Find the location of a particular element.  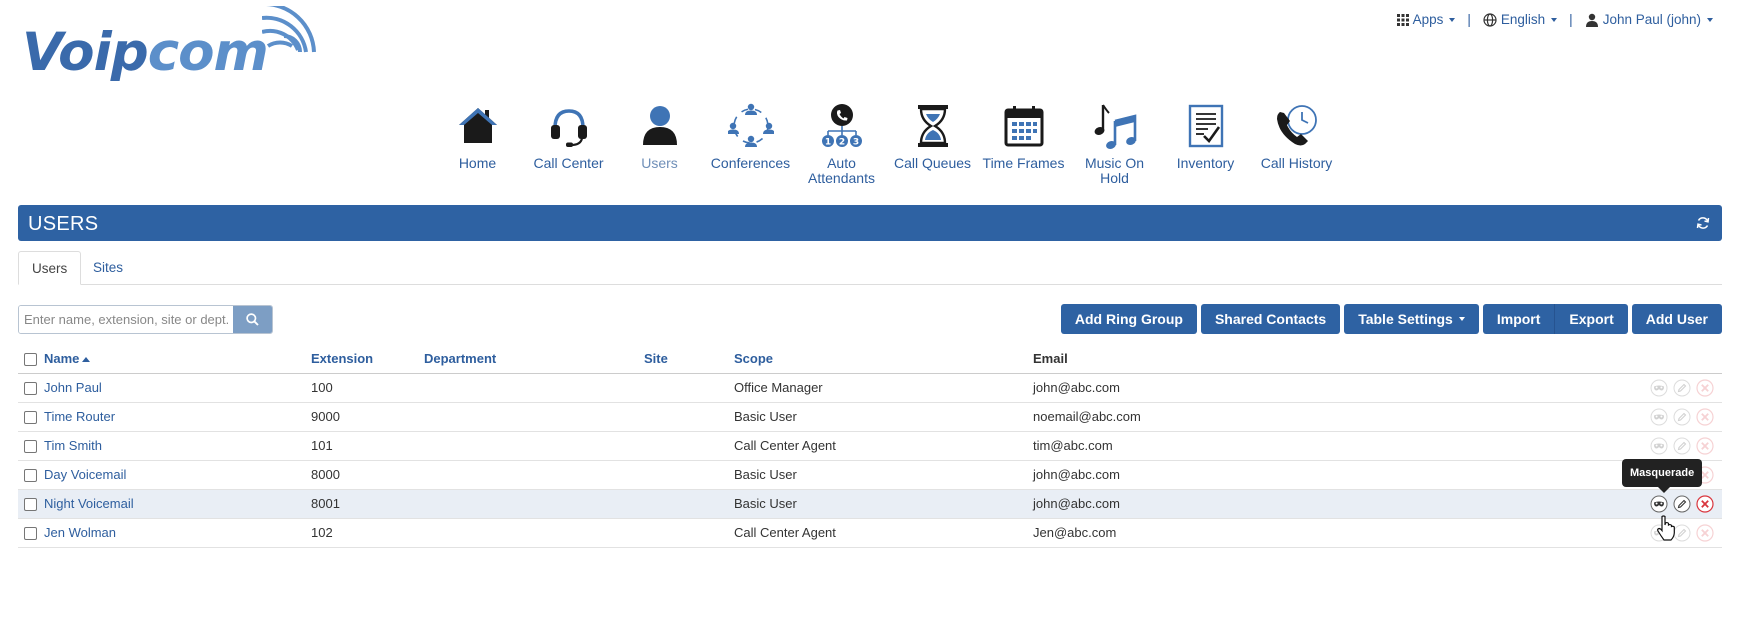

email-cell: tim@abc.com is located at coordinates (1268, 446).